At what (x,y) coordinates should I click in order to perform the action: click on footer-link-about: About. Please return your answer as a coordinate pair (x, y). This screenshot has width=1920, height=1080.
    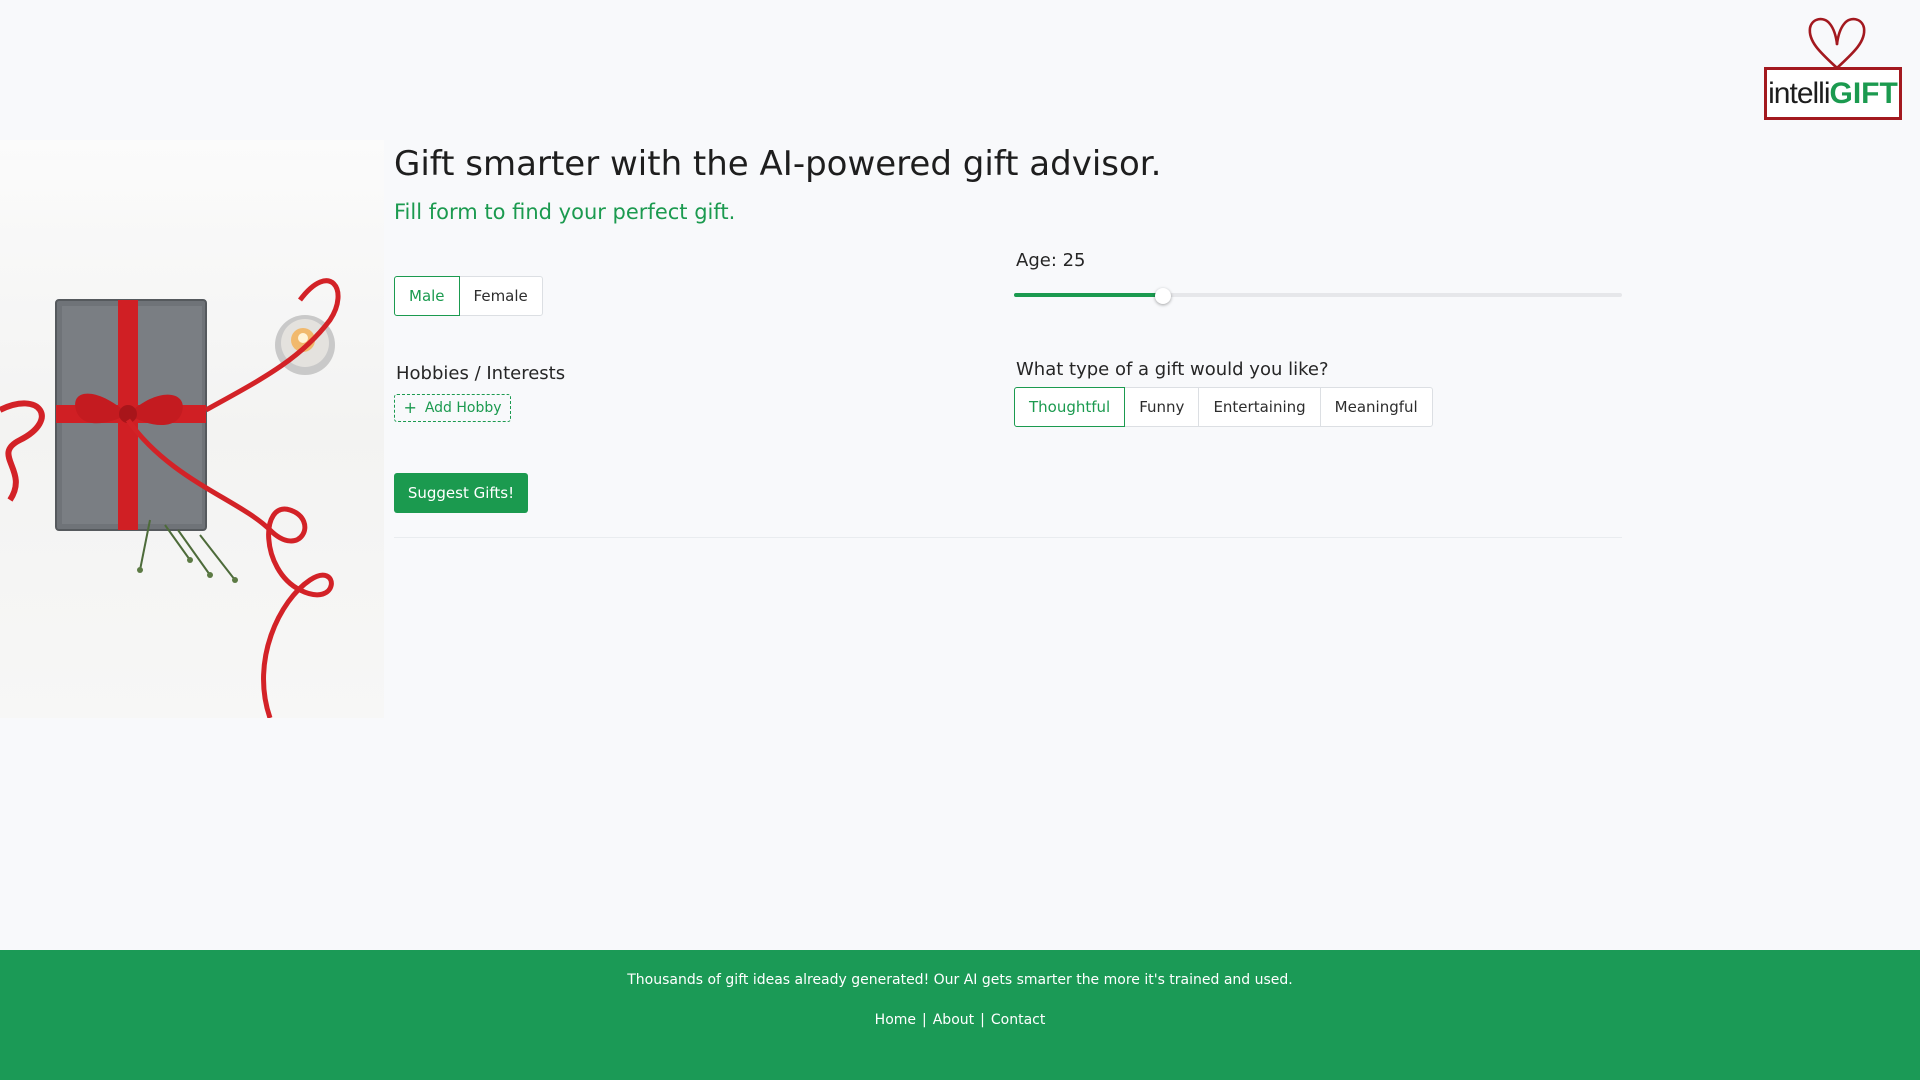
    Looking at the image, I should click on (953, 1020).